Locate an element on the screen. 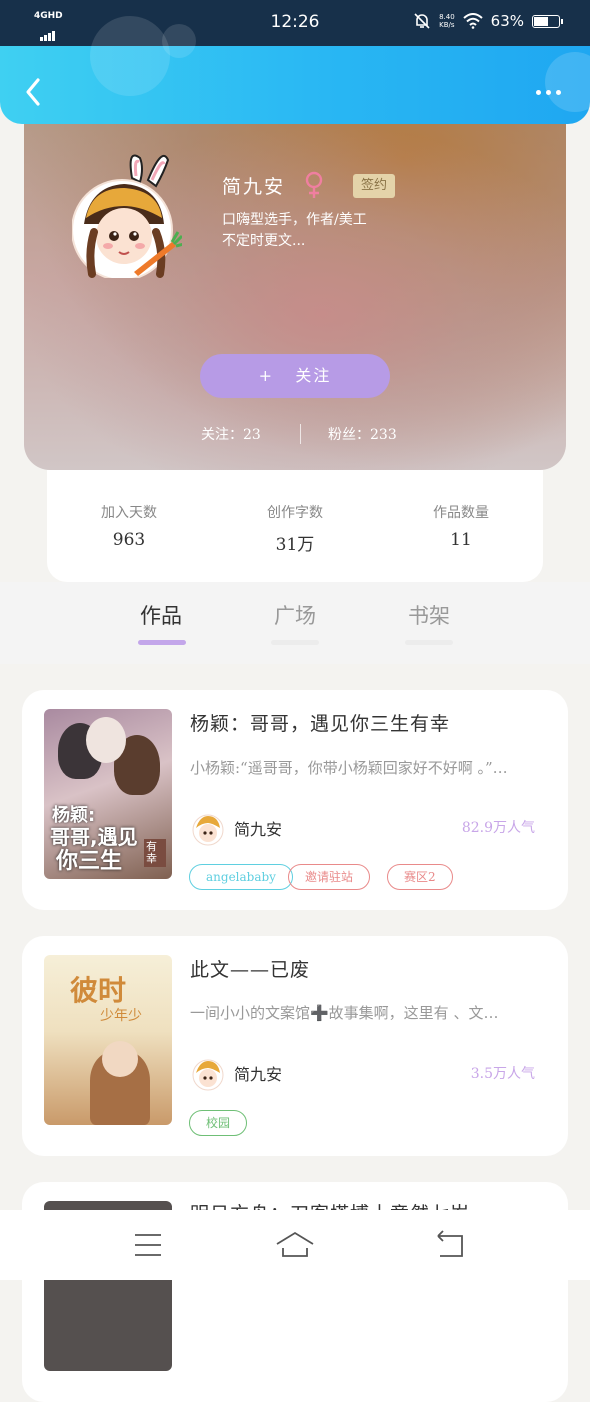 The height and width of the screenshot is (1402, 590). header-decoration is located at coordinates (130, 56).